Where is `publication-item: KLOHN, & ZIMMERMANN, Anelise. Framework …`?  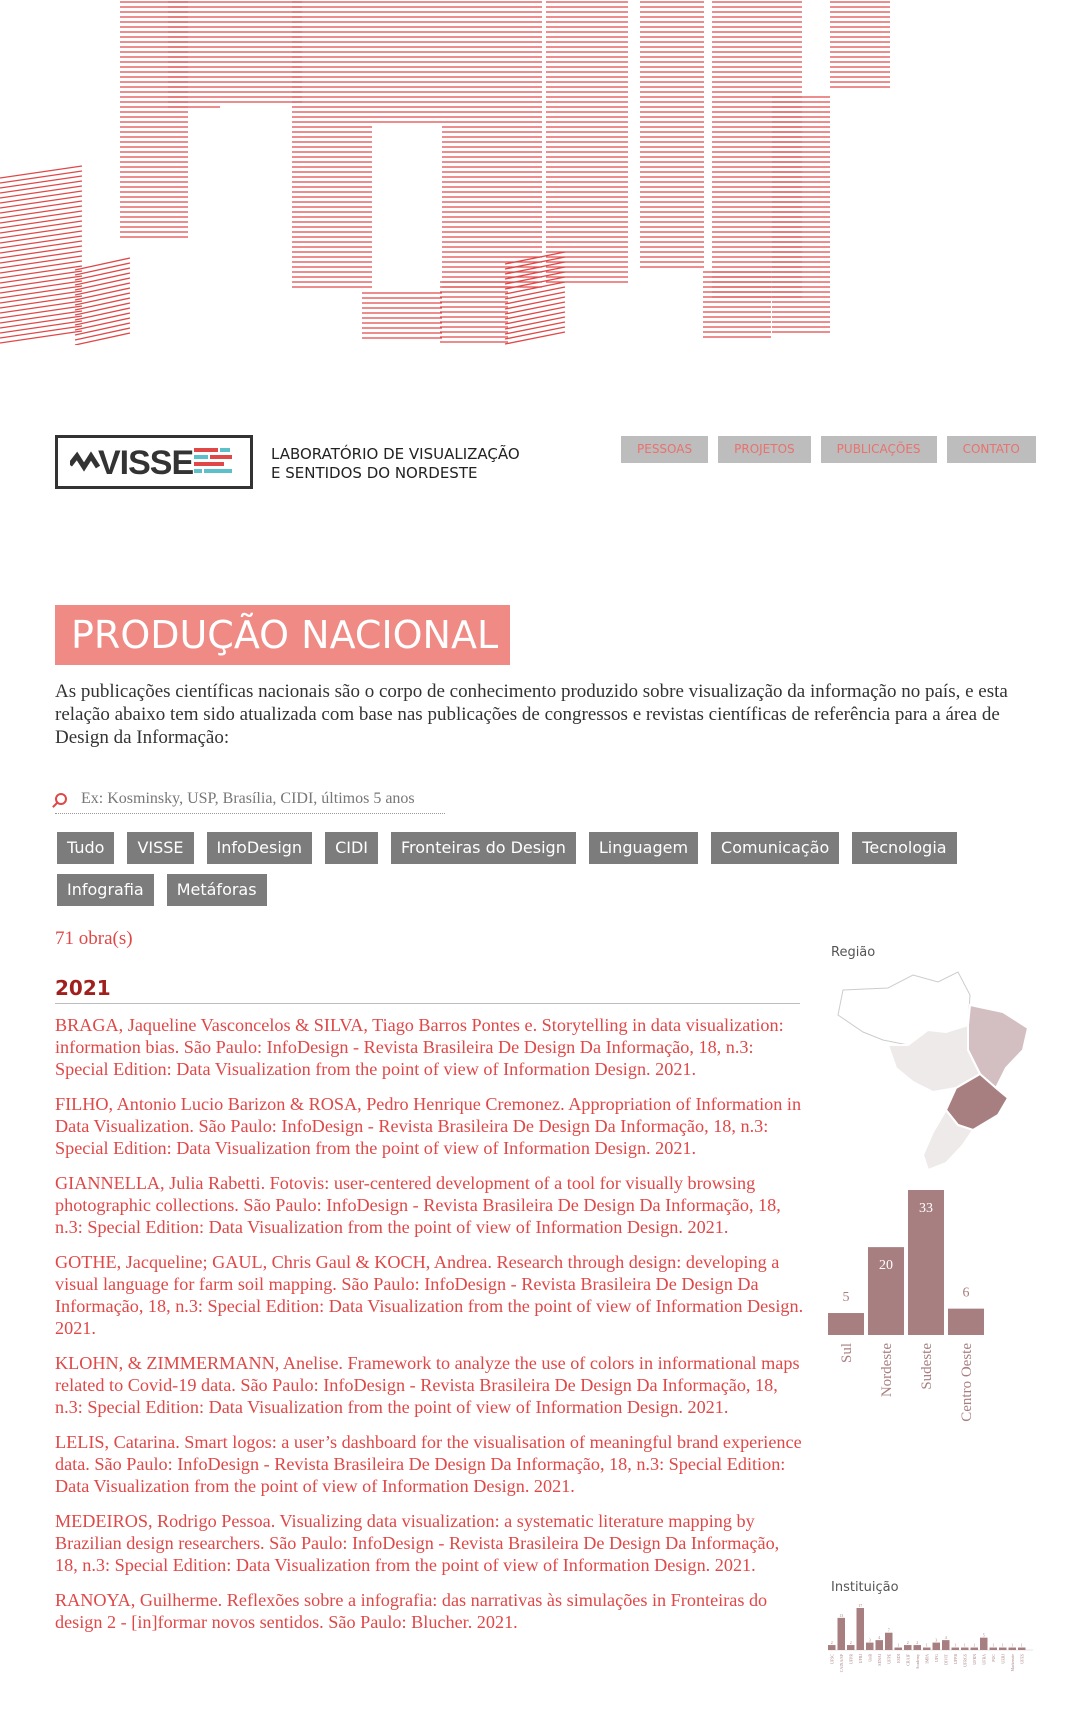 publication-item: KLOHN, & ZIMMERMANN, Anelise. Framework … is located at coordinates (430, 1385).